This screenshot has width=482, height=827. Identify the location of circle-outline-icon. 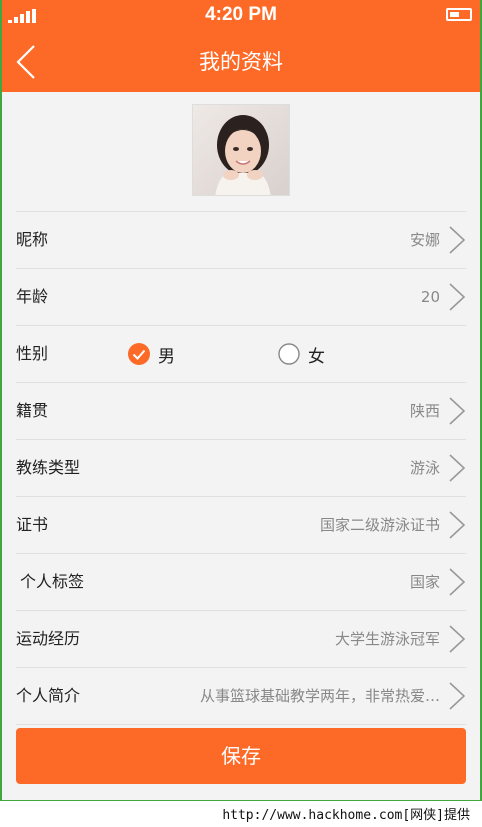
(289, 354).